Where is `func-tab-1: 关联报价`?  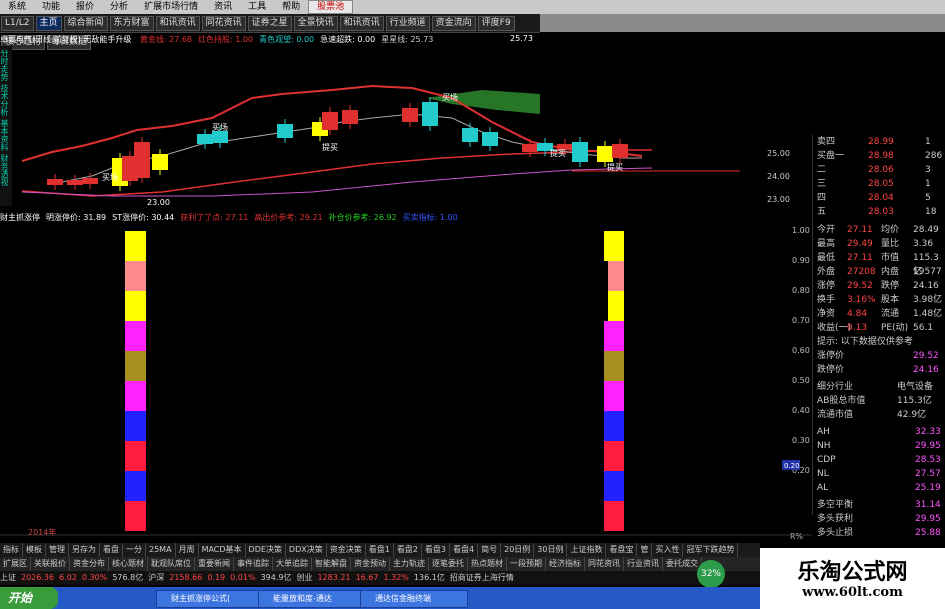
func-tab-1: 关联报价 is located at coordinates (50, 564).